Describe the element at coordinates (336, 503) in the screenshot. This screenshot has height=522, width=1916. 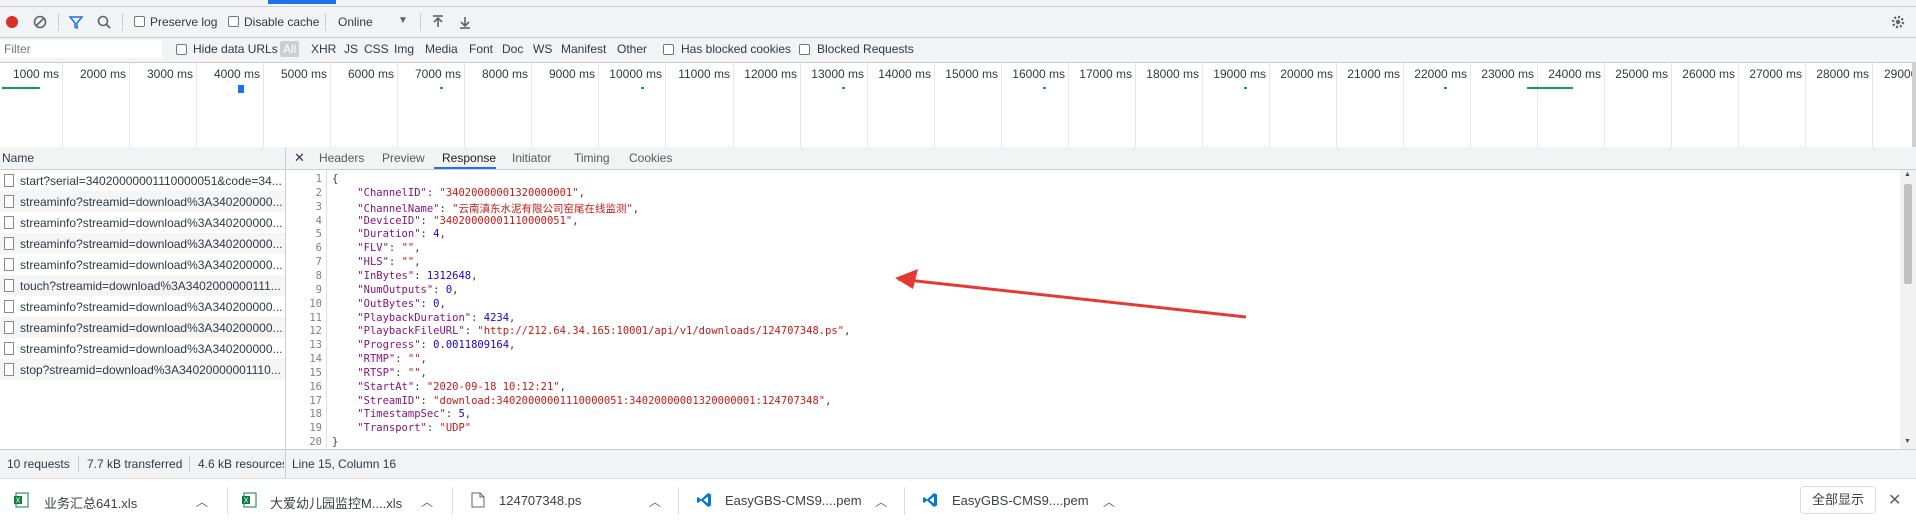
I see `download-filename: 大爱幼儿园监控M....xls` at that location.